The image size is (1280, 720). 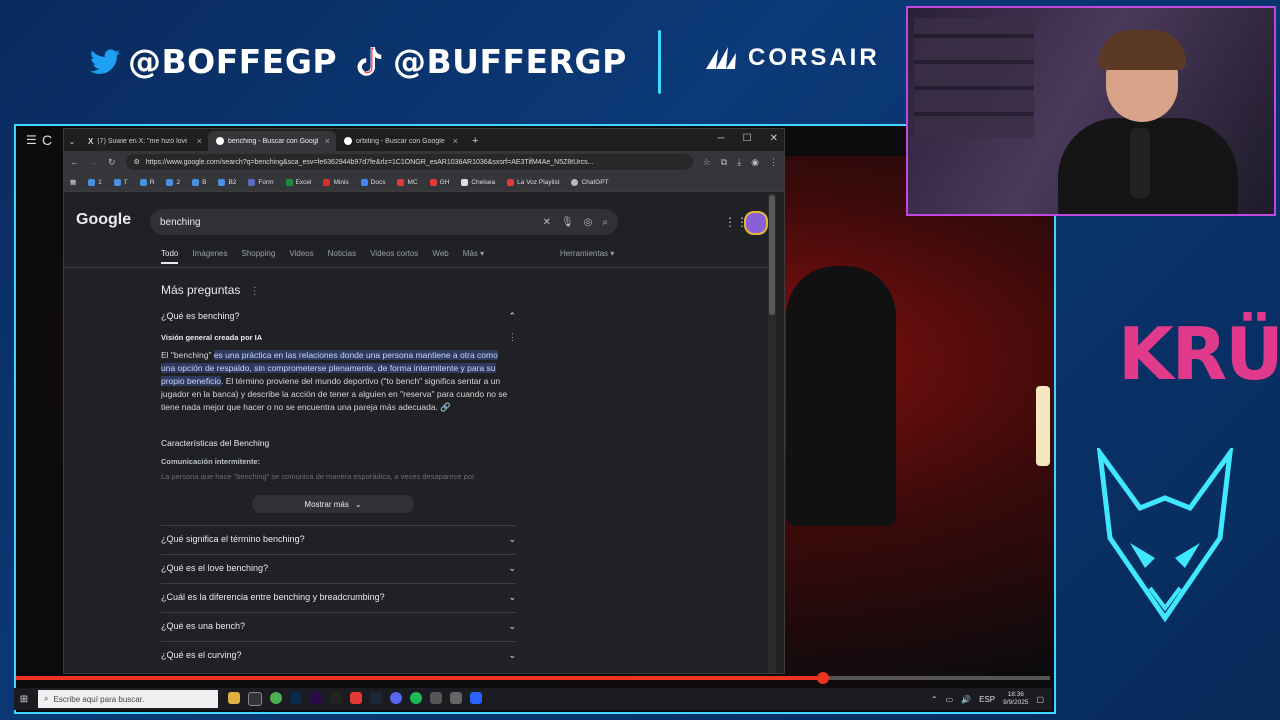 What do you see at coordinates (74, 162) in the screenshot?
I see `back-icon: ←` at bounding box center [74, 162].